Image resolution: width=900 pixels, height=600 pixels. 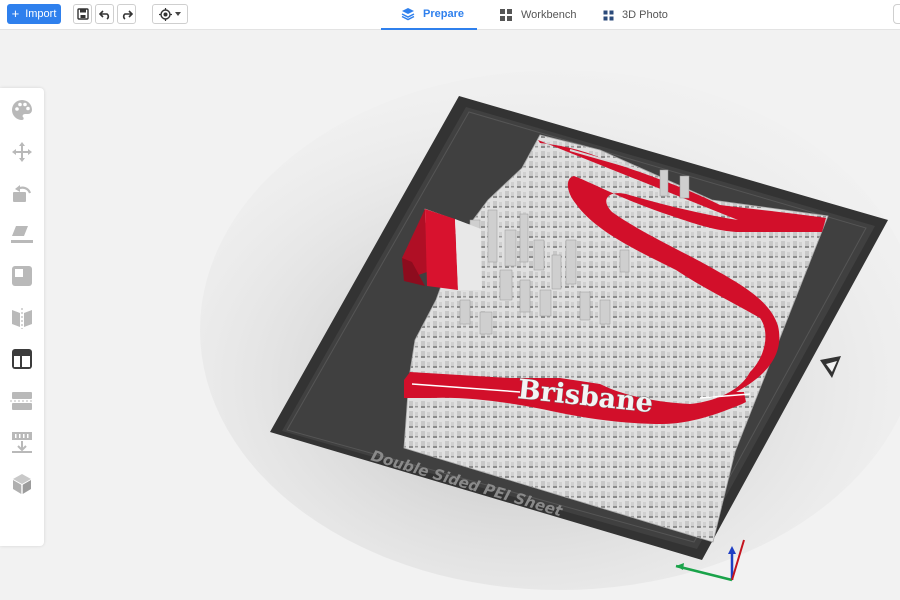 I want to click on support-icon, so click(x=22, y=442).